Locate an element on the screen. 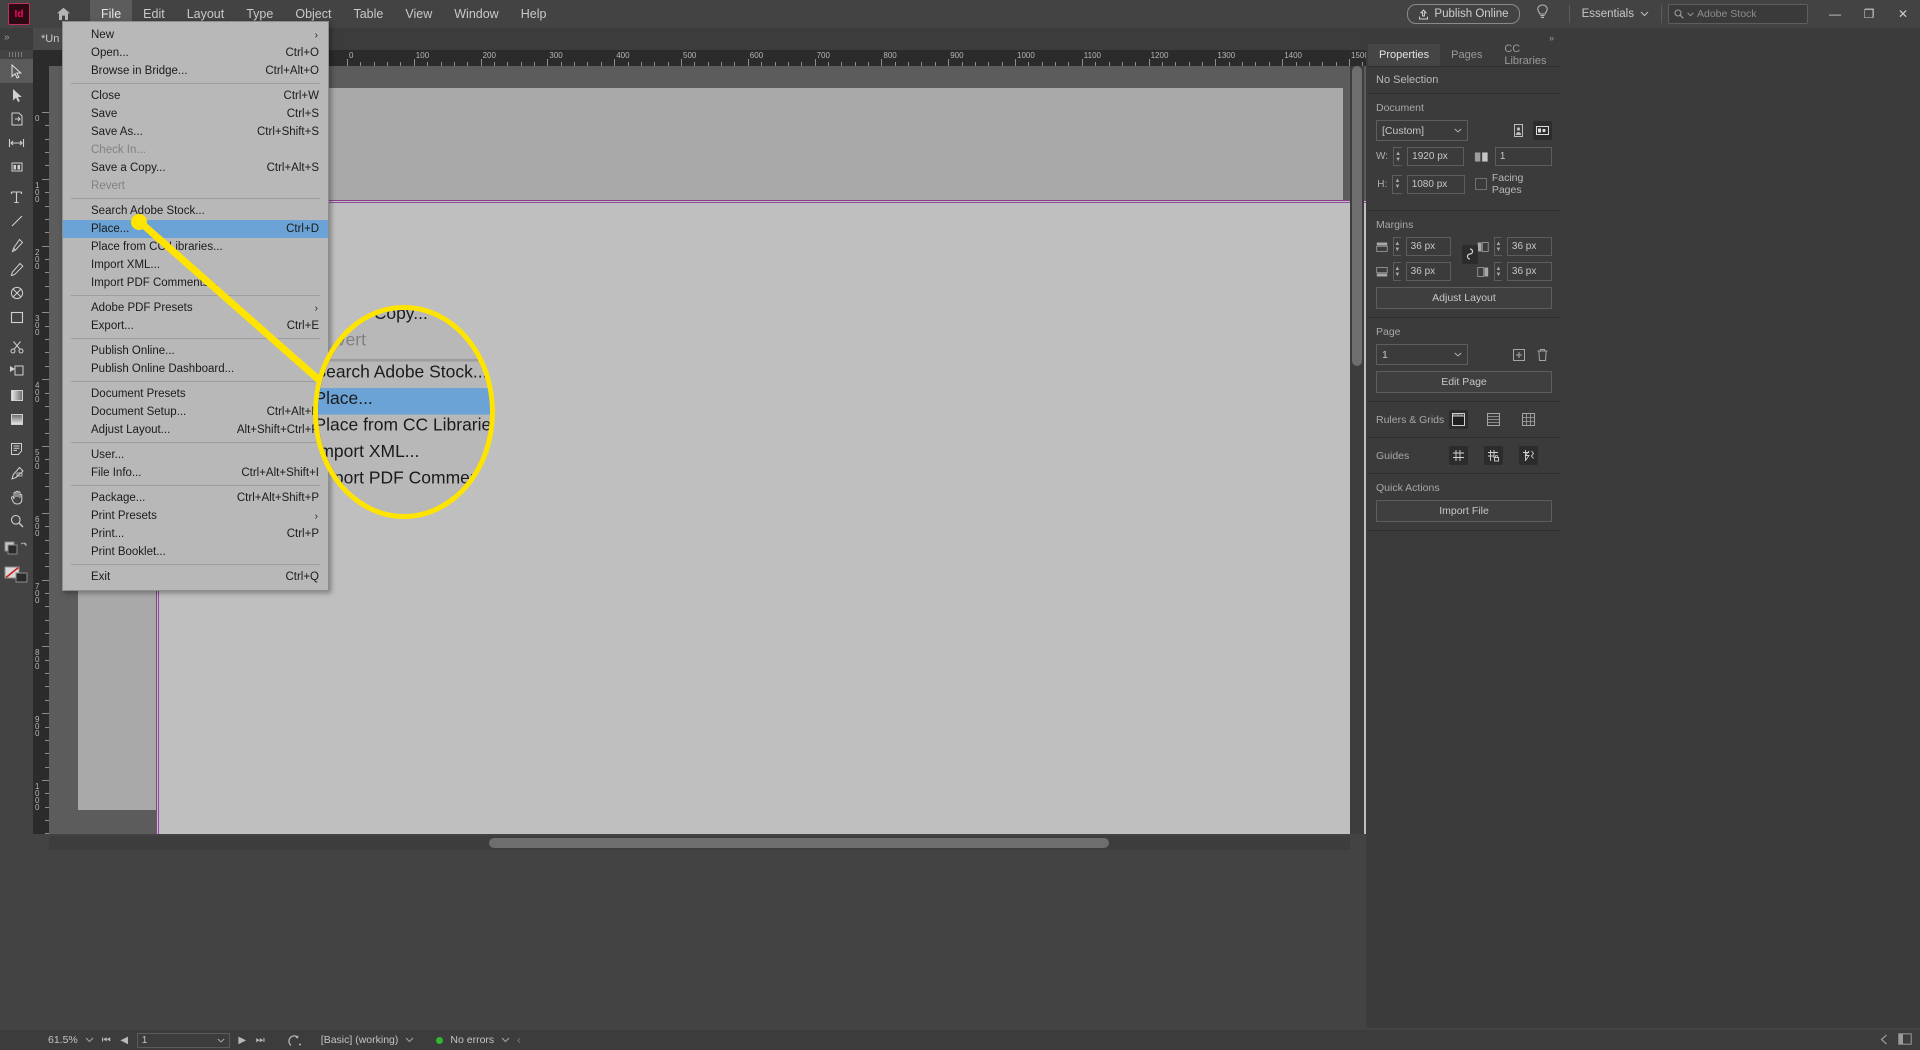  content-collector-tool is located at coordinates (16, 167).